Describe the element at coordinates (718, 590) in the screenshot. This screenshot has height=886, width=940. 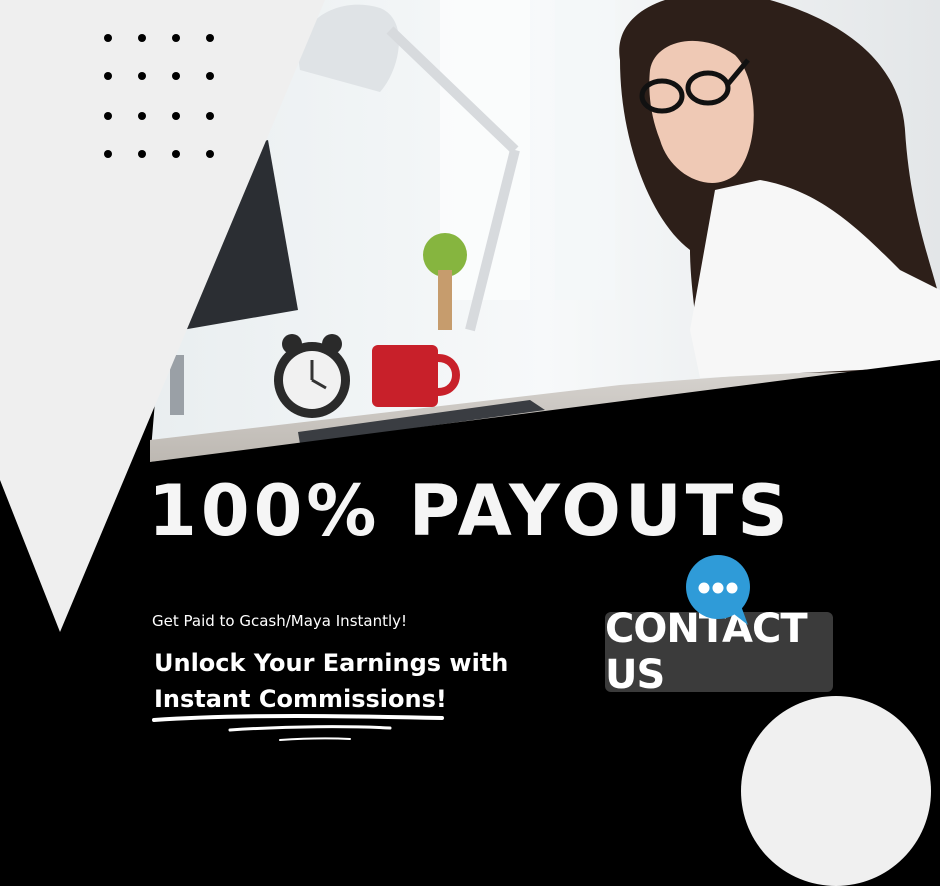
I see `chat-bubble-icon` at that location.